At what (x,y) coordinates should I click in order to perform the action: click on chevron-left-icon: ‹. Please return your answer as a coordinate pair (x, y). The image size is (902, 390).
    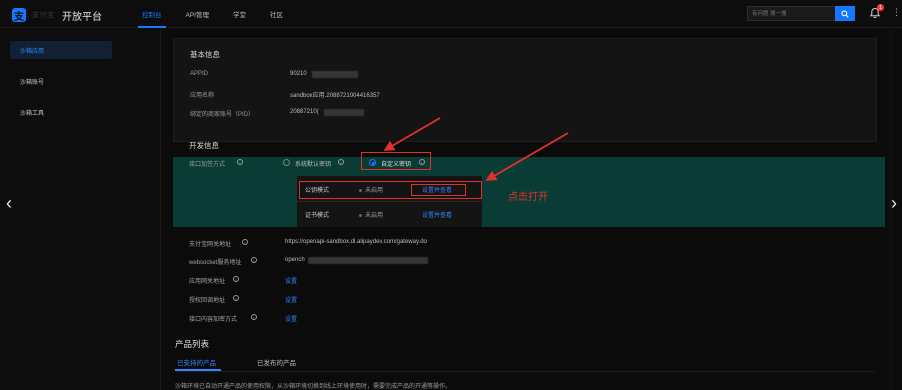
    Looking at the image, I should click on (12, 203).